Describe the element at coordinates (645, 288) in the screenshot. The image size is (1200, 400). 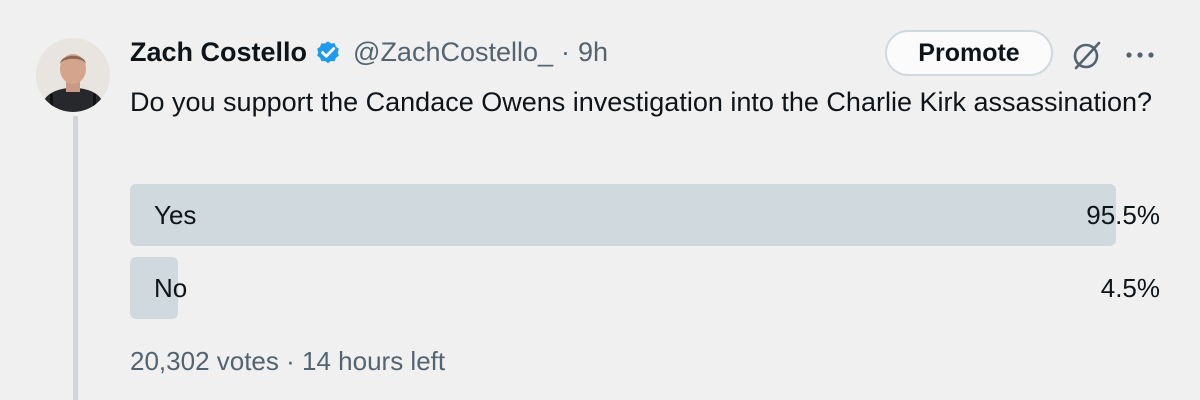
I see `poll-option-no: No 4.5%` at that location.